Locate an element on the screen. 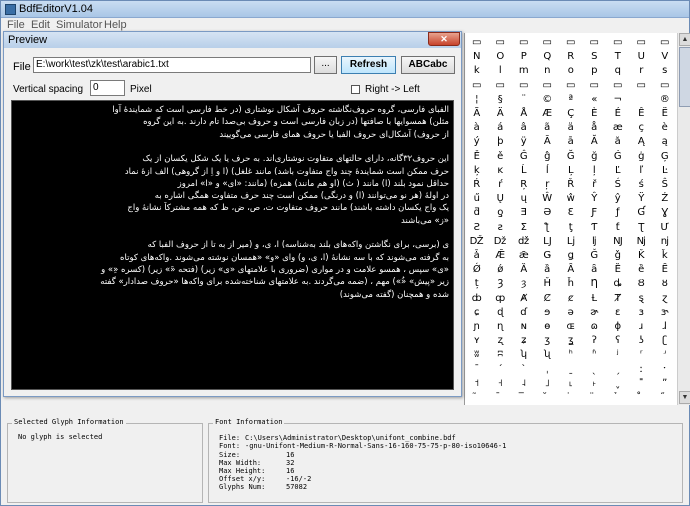 The height and width of the screenshot is (506, 690). glyph-cell: ă is located at coordinates (618, 141).